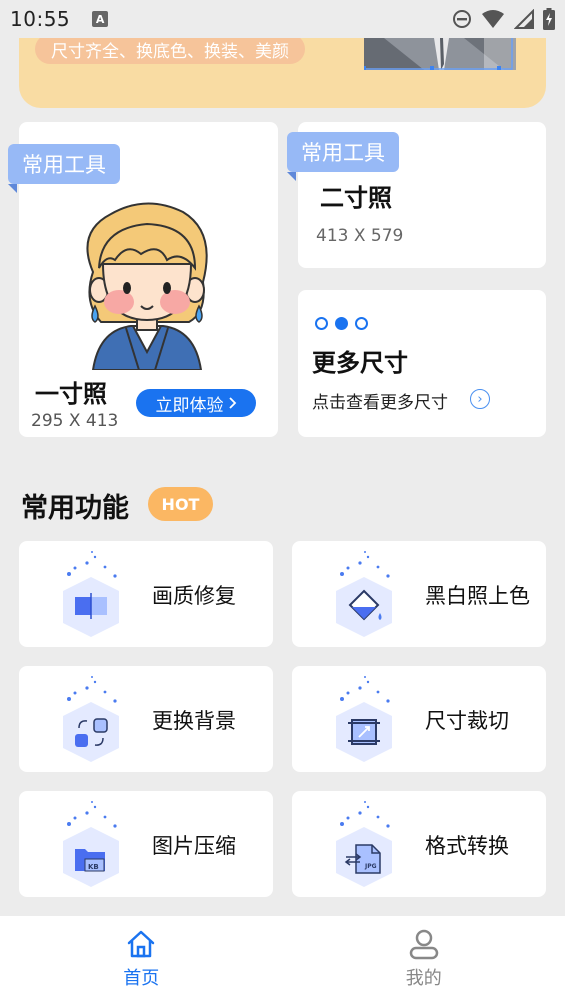 This screenshot has width=565, height=1004. What do you see at coordinates (419, 844) in the screenshot?
I see `feature-format-convert: JPG 格式转换` at bounding box center [419, 844].